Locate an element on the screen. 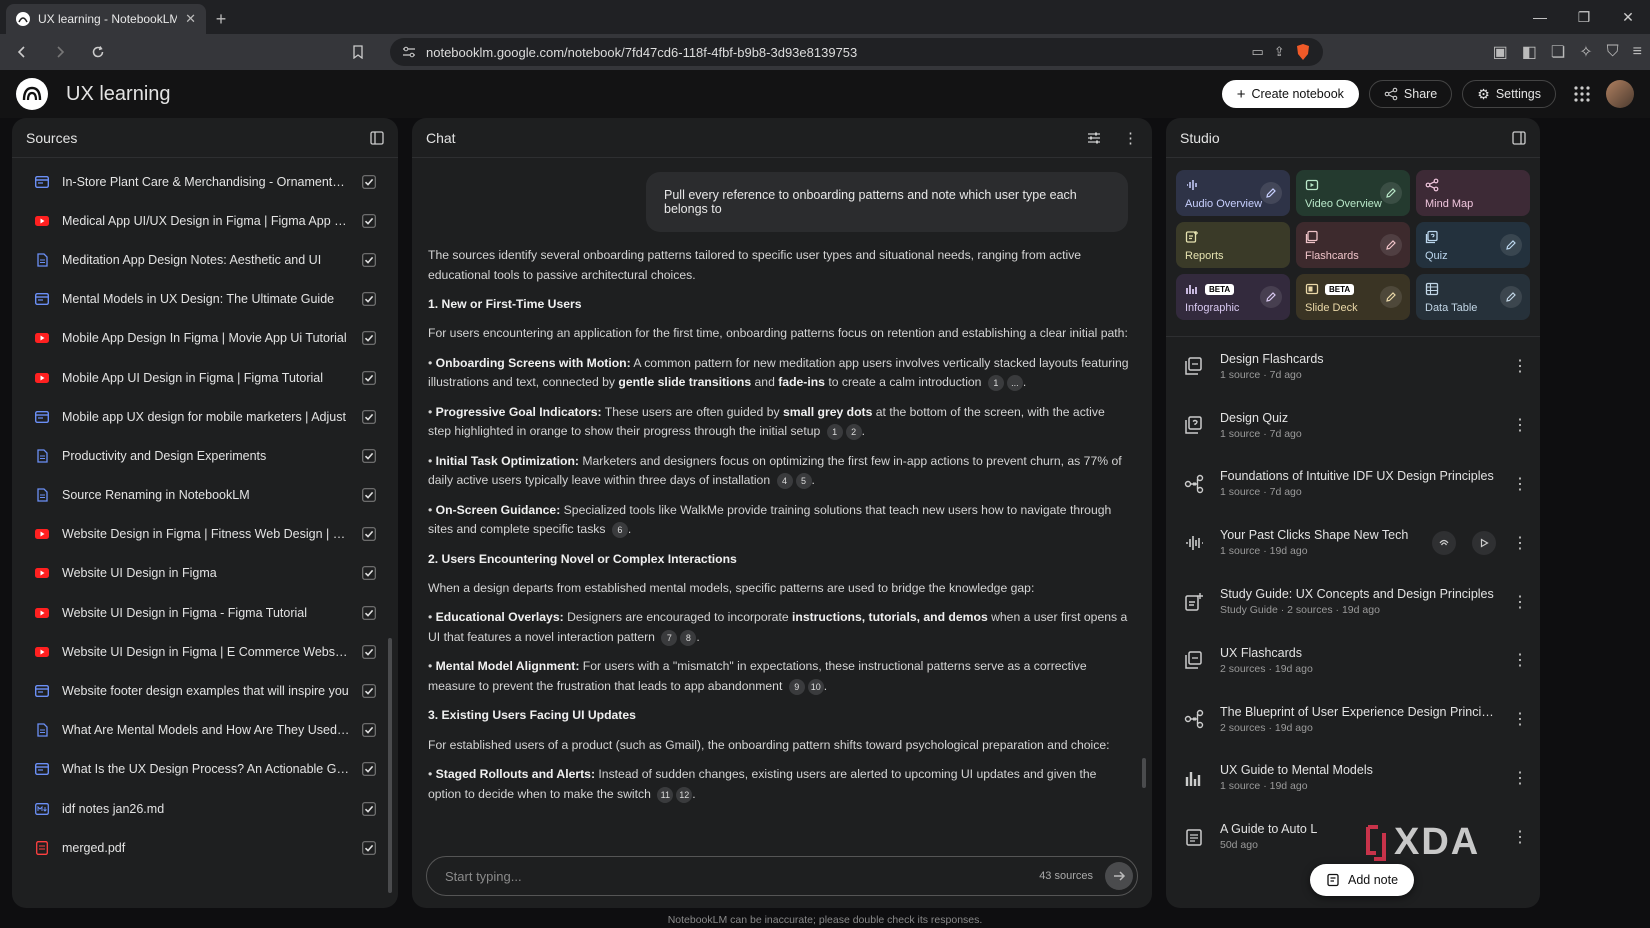 This screenshot has width=1650, height=928. create-notebook-button: + Create notebook is located at coordinates (1290, 94).